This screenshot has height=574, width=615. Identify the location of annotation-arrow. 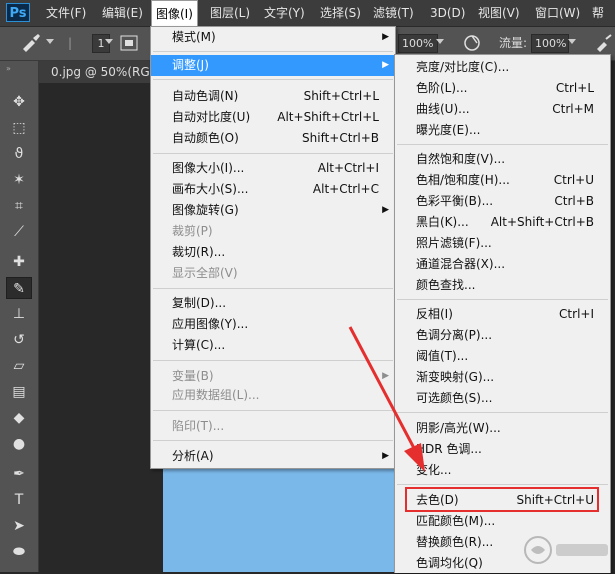
(386, 399).